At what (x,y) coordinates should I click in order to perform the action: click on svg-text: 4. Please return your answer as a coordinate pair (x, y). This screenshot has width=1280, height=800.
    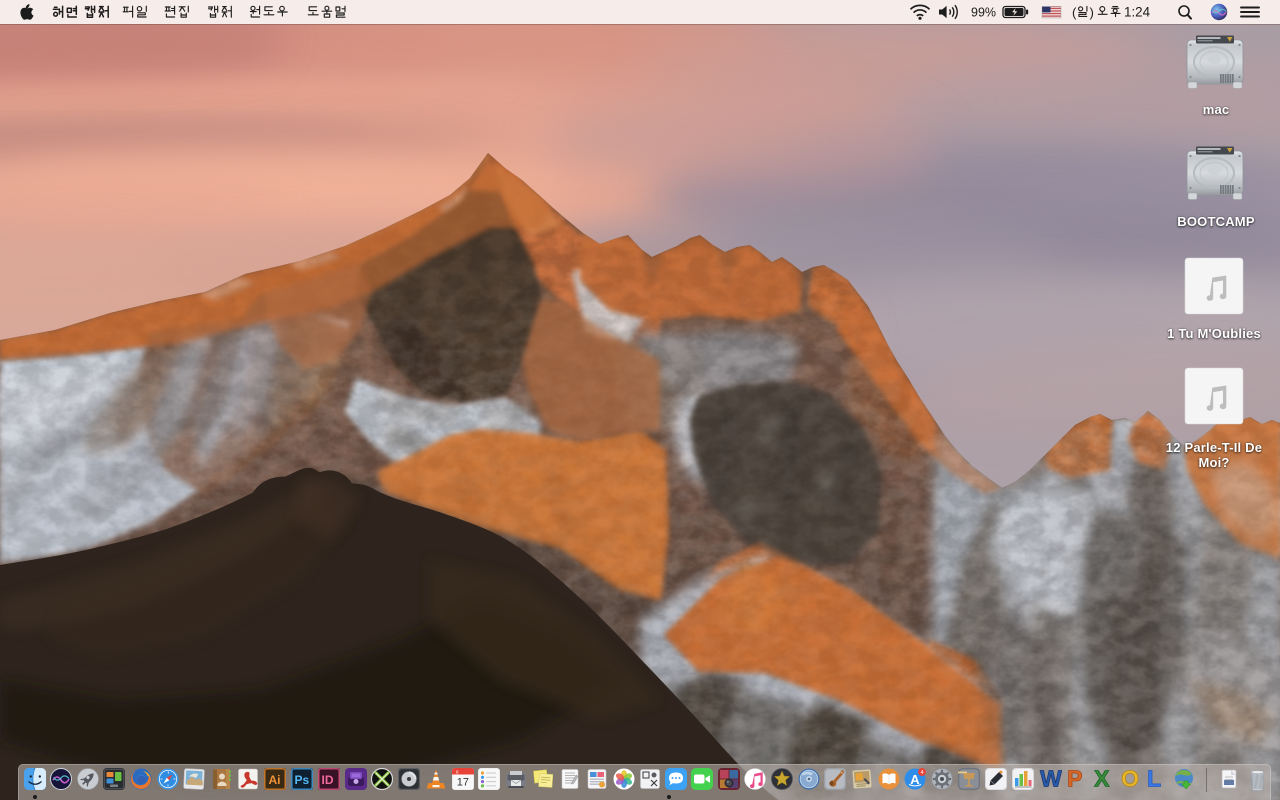
    Looking at the image, I should click on (922, 773).